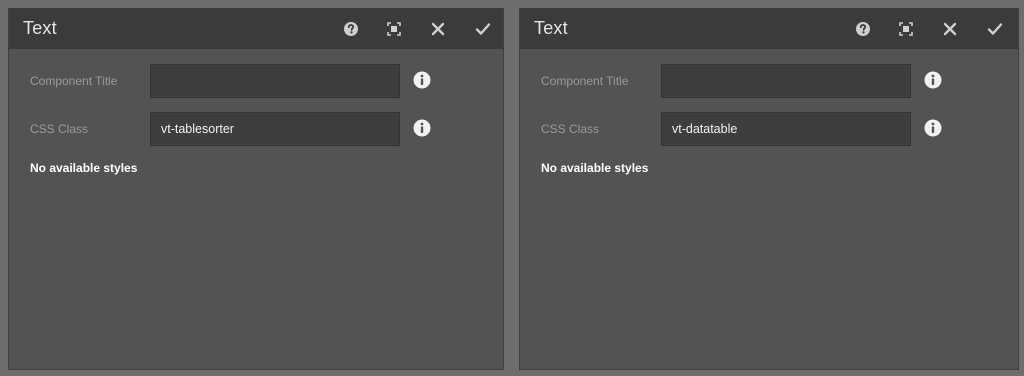  I want to click on css-class-input: vt-datatable, so click(786, 129).